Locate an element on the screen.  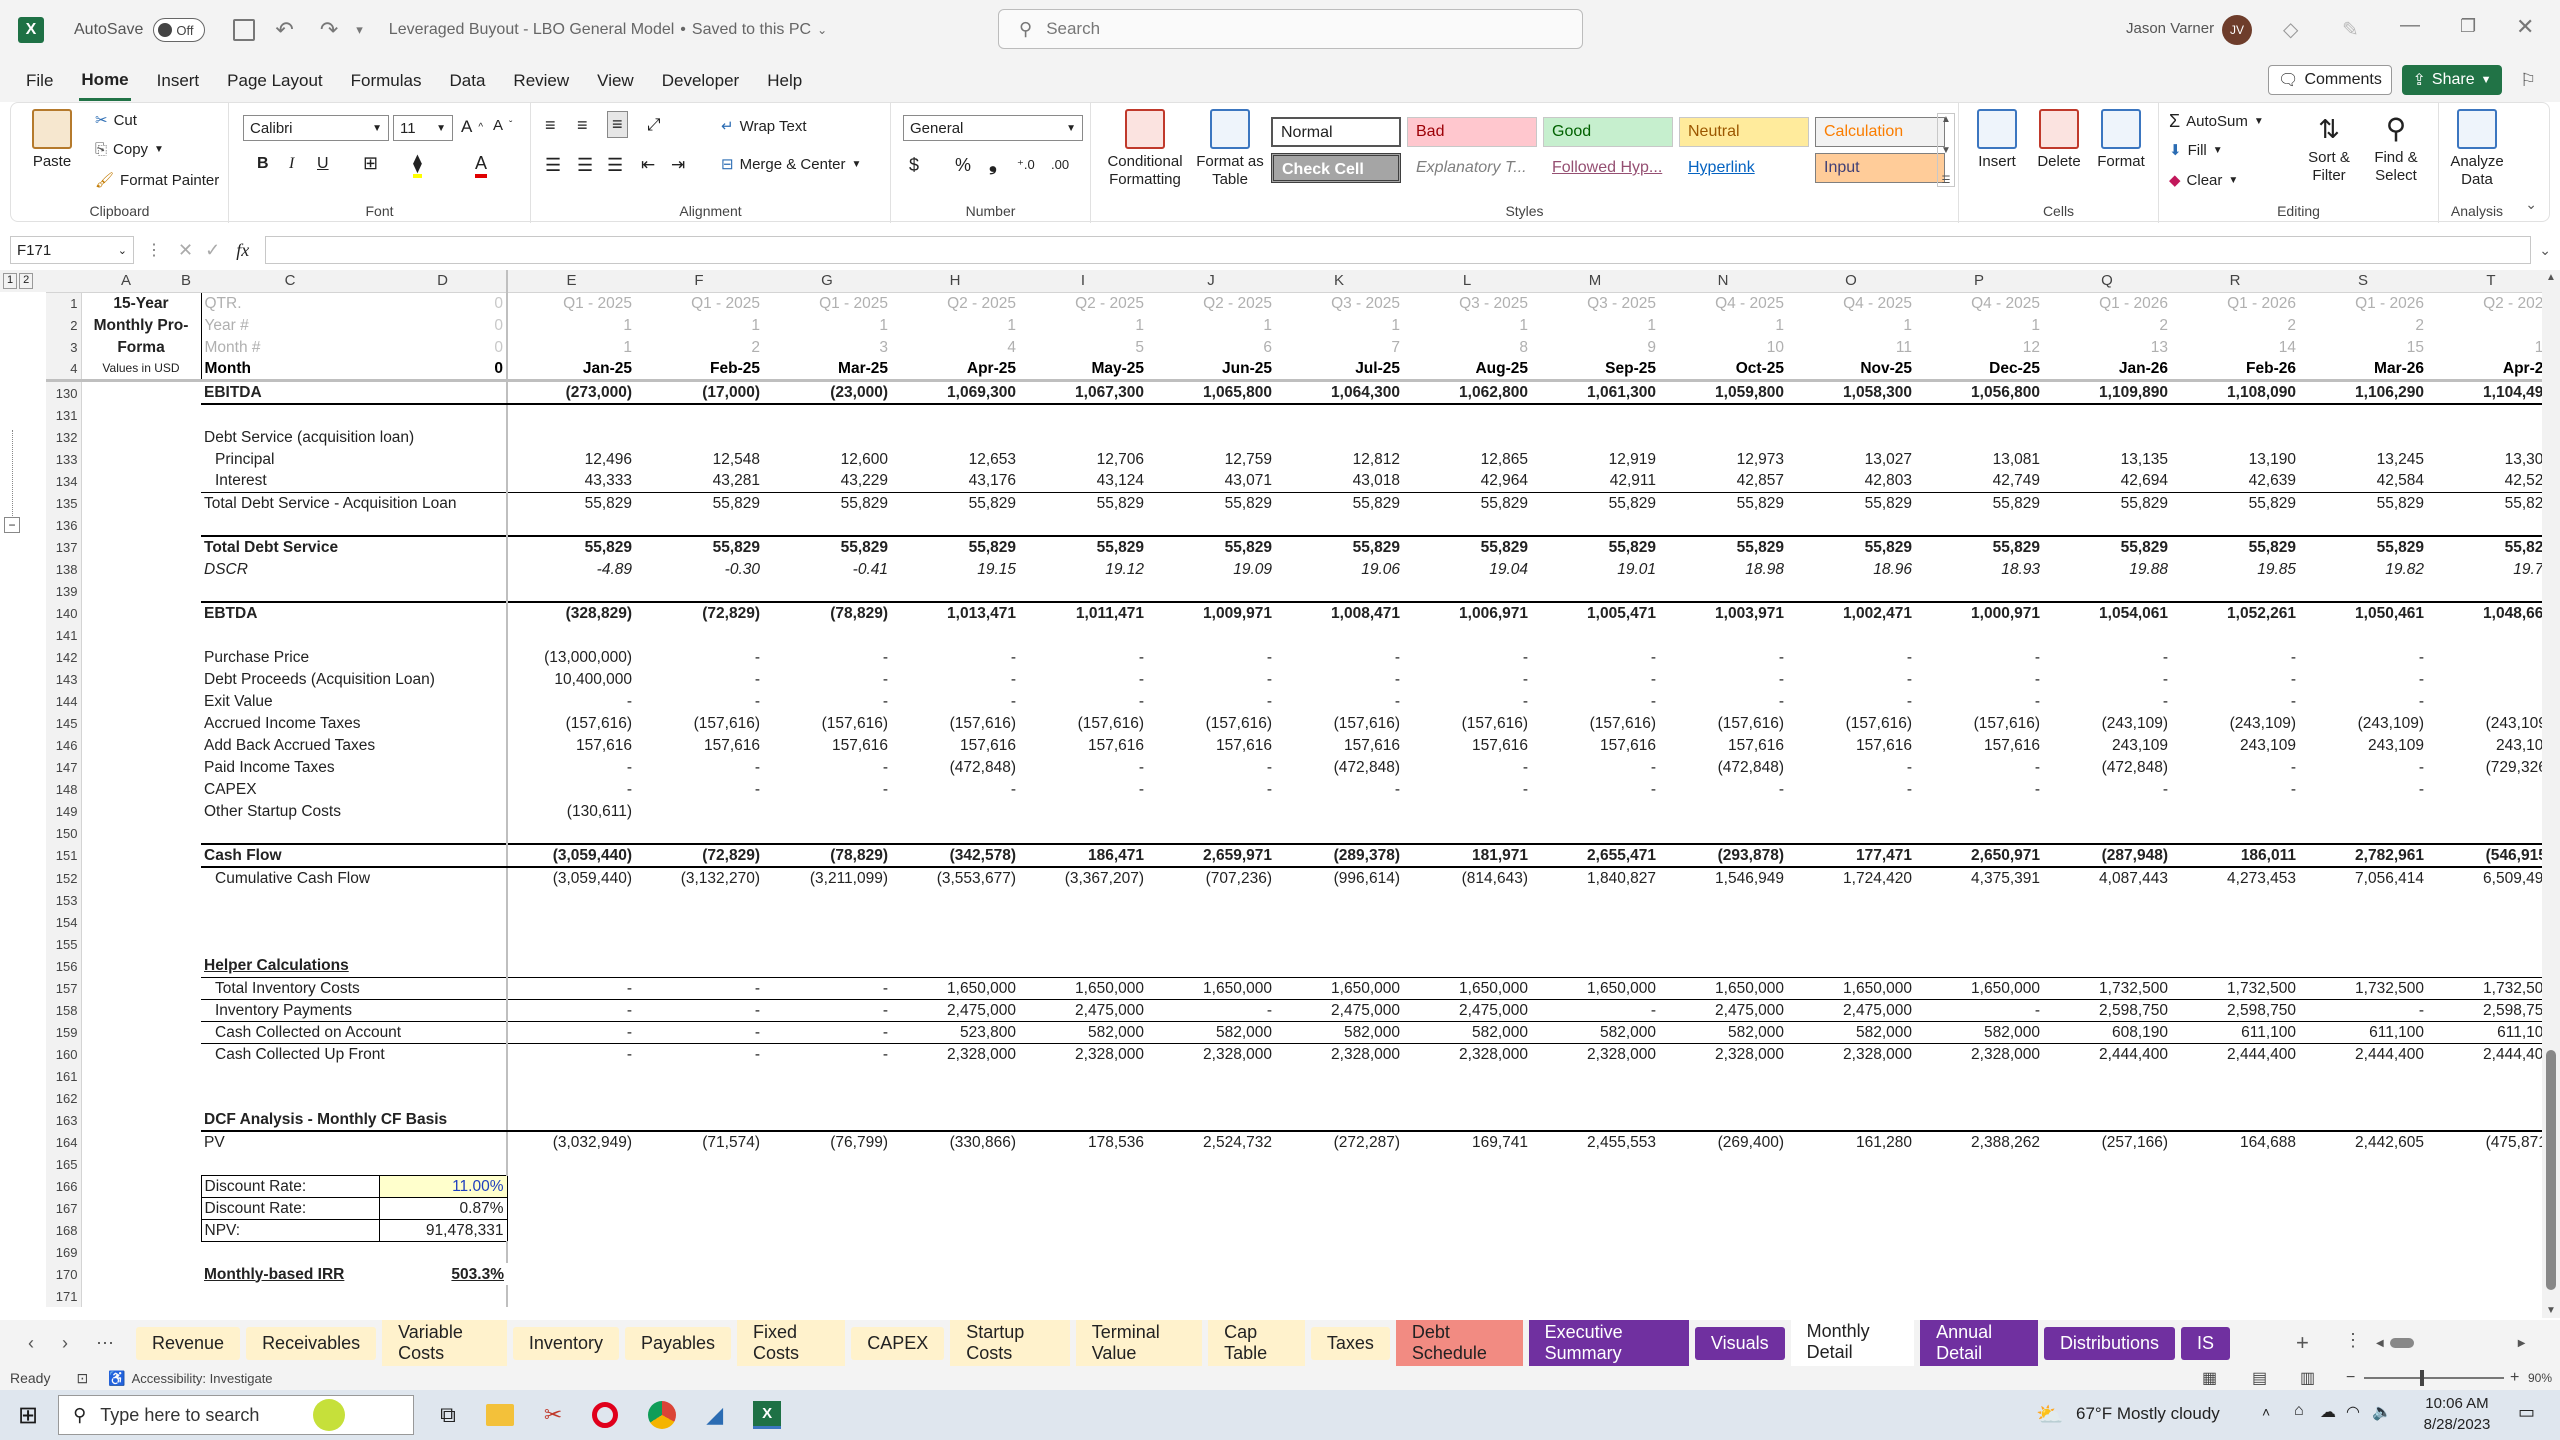
value-cell: 43,333 is located at coordinates (571, 481).